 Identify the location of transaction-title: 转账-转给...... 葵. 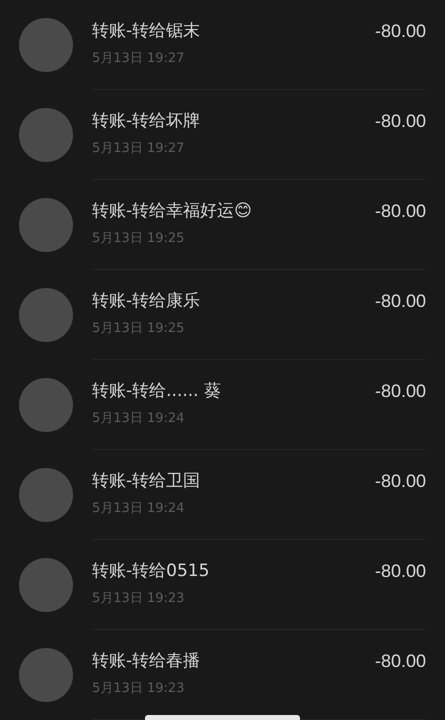
(156, 390).